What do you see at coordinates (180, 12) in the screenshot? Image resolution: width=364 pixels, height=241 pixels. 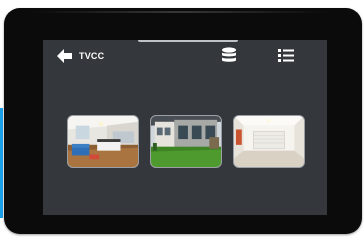 I see `bezel-glint` at bounding box center [180, 12].